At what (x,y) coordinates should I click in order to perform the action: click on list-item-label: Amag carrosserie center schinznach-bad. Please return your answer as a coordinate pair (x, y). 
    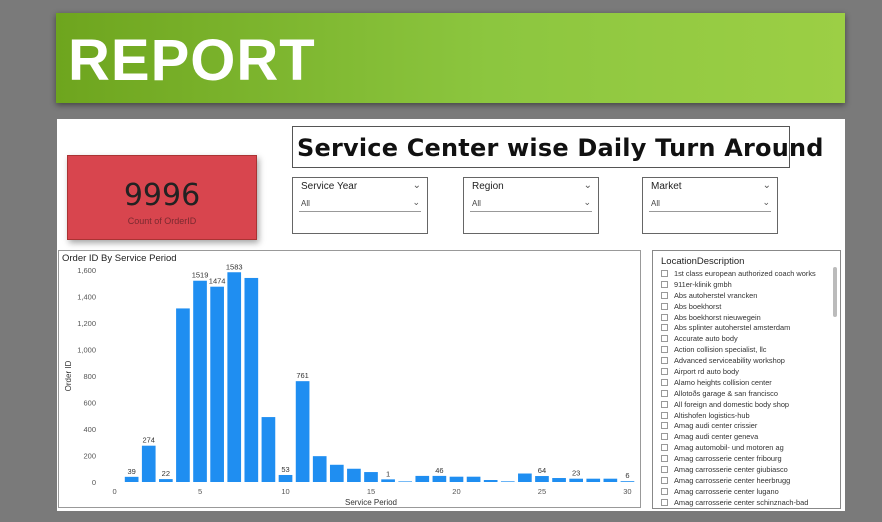
    Looking at the image, I should click on (741, 502).